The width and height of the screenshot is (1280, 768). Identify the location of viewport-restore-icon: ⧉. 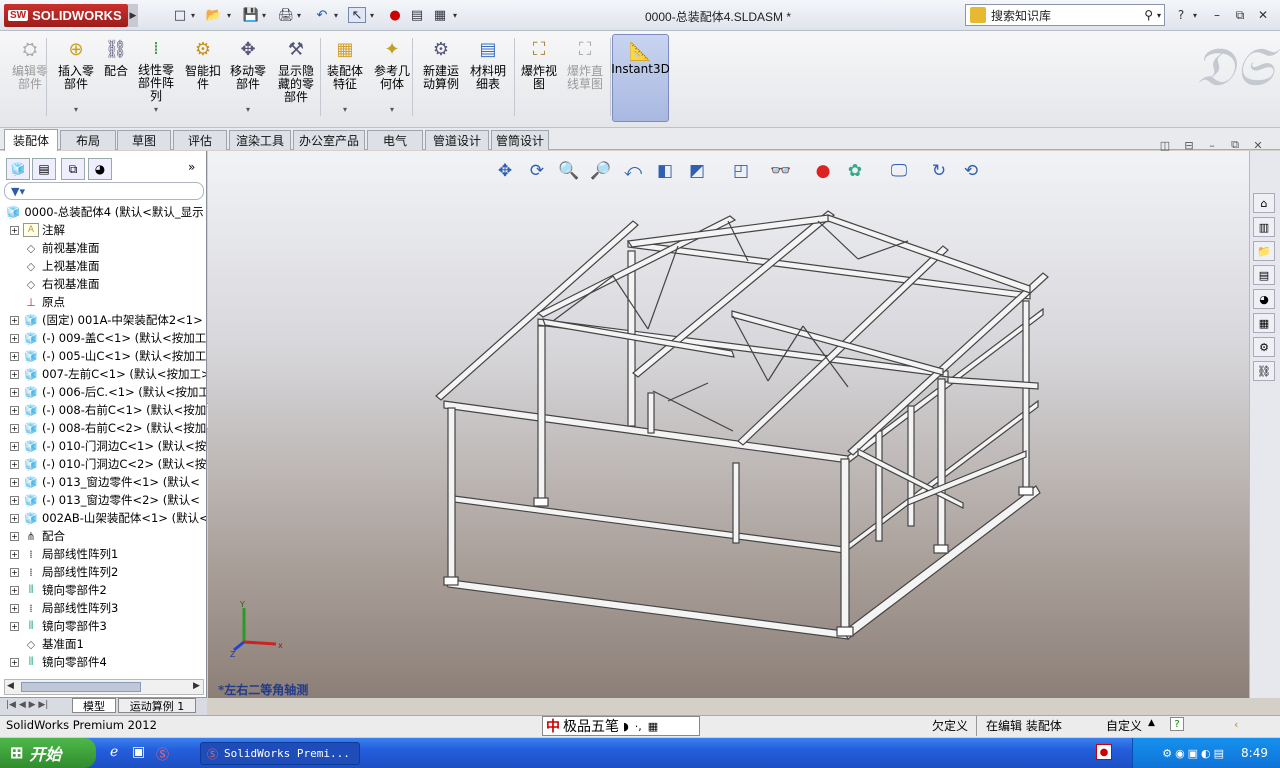
(1235, 145).